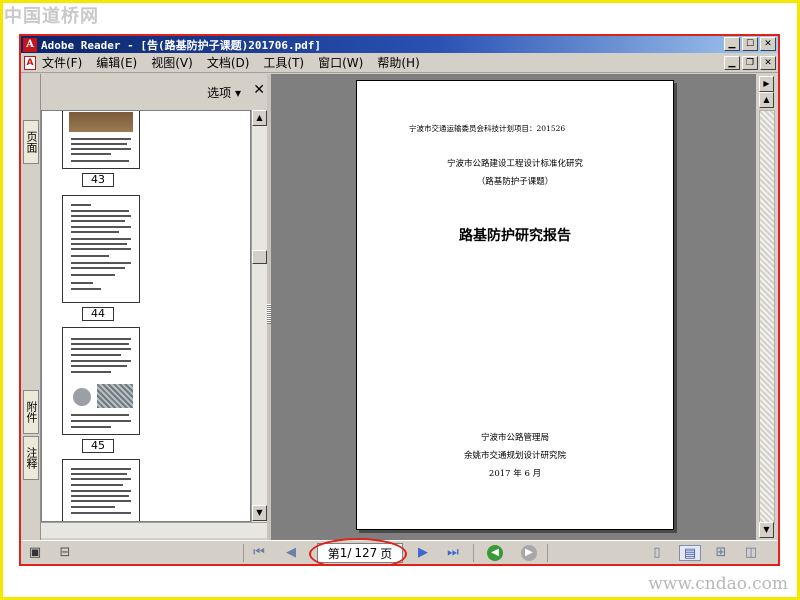 This screenshot has height=600, width=800. What do you see at coordinates (718, 584) in the screenshot?
I see `watermark-bottom: www.cndao.com` at bounding box center [718, 584].